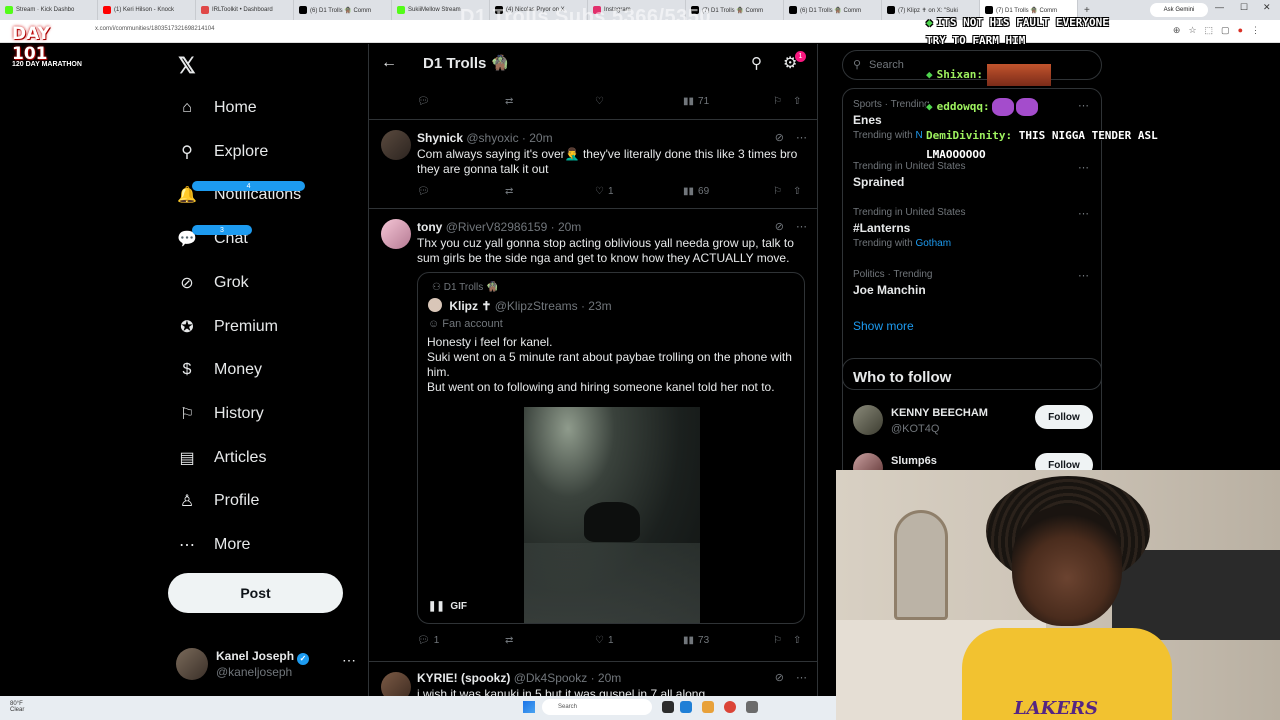 This screenshot has width=1280, height=720. Describe the element at coordinates (49, 10) in the screenshot. I see `browser-tab: Stream · Kick Dashbo` at that location.